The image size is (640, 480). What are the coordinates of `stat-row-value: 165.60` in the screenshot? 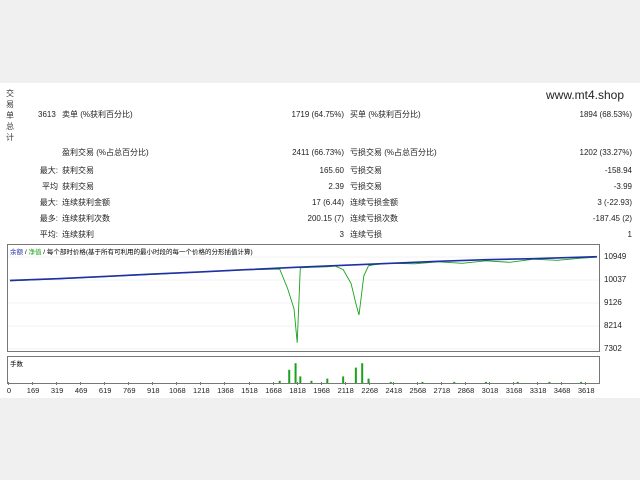 It's located at (331, 170).